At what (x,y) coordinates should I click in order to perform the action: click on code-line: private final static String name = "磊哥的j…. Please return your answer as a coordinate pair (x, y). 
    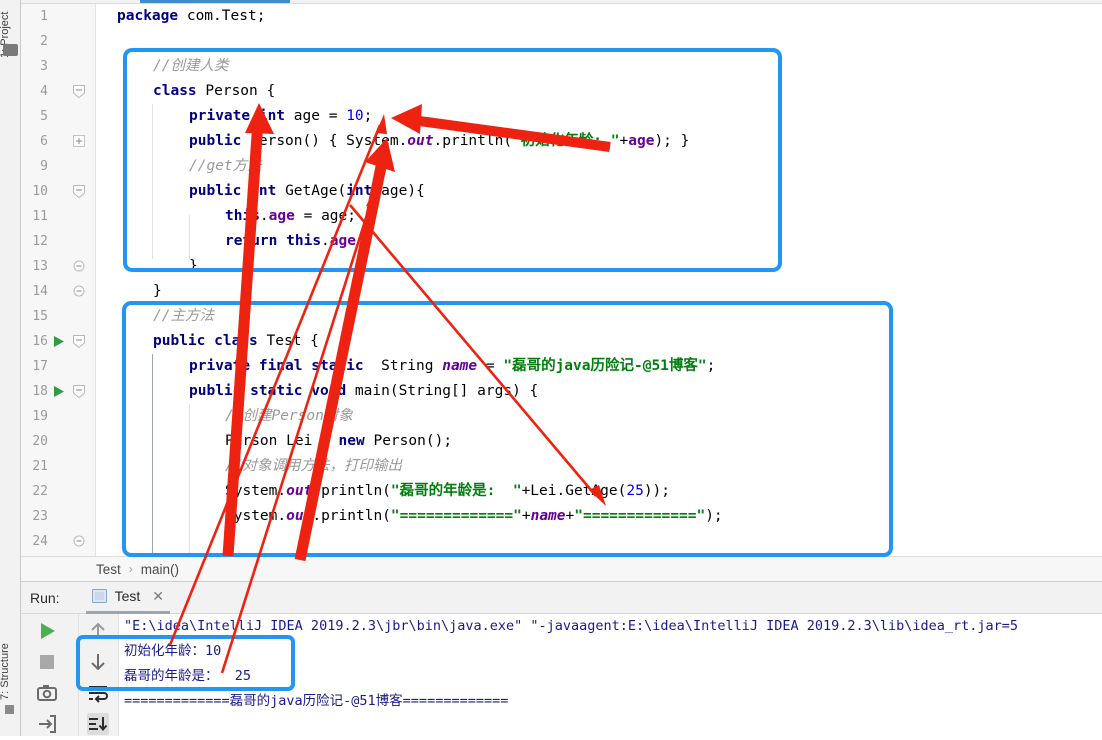
    Looking at the image, I should click on (452, 366).